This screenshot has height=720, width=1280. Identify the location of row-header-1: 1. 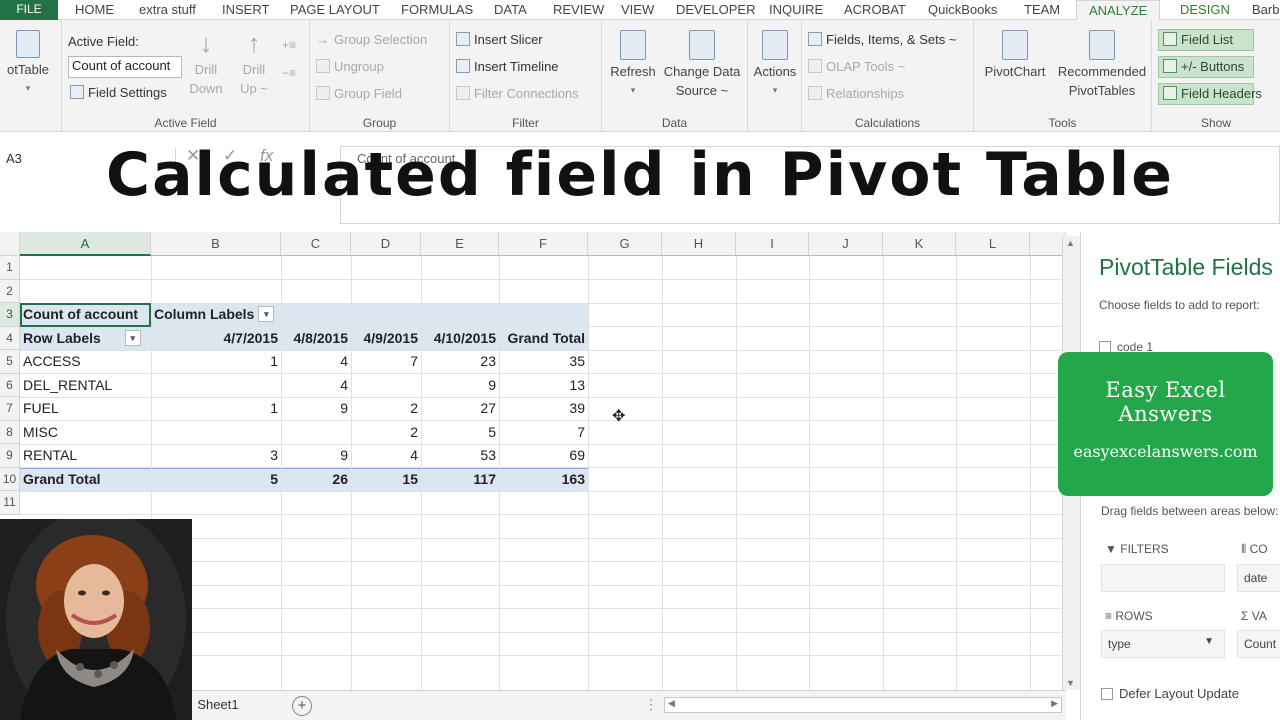
(10, 268).